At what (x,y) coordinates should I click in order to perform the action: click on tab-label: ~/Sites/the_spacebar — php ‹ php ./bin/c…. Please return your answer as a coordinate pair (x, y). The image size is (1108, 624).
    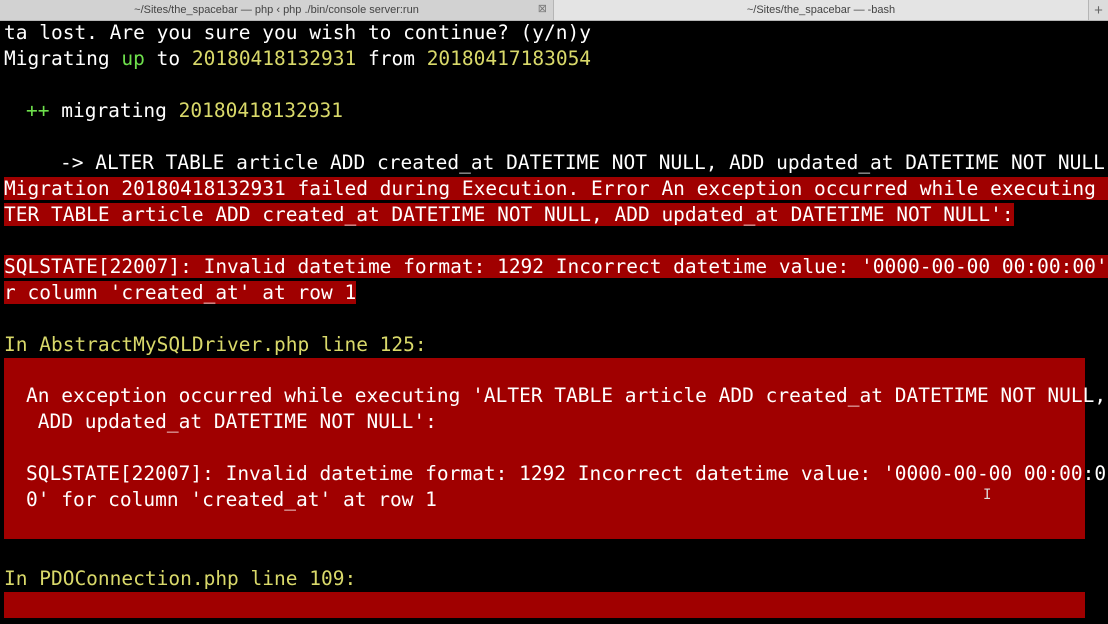
    Looking at the image, I should click on (276, 10).